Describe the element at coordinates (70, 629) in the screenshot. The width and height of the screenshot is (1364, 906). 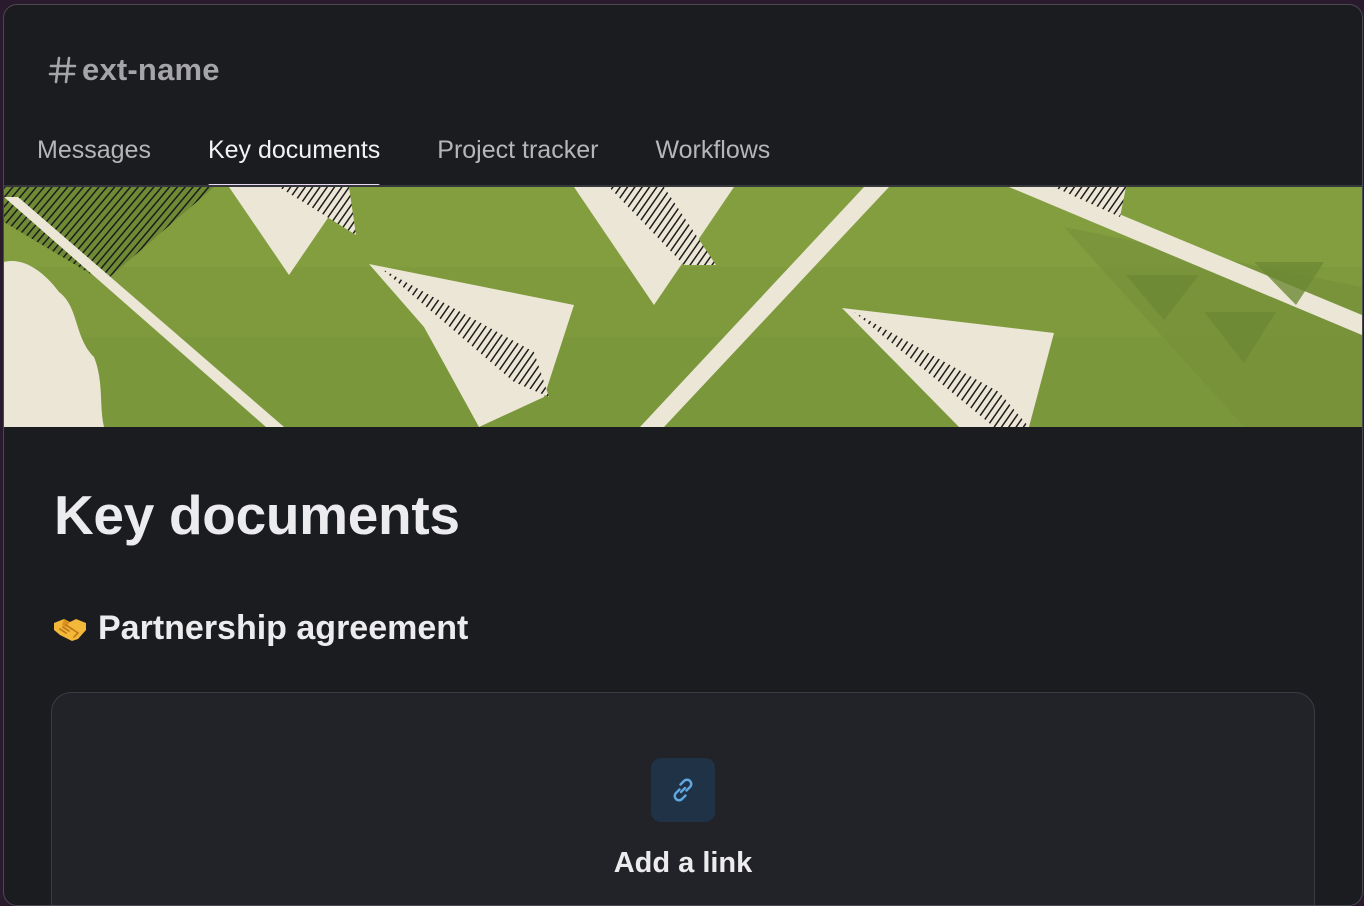
I see `handshake-icon` at that location.